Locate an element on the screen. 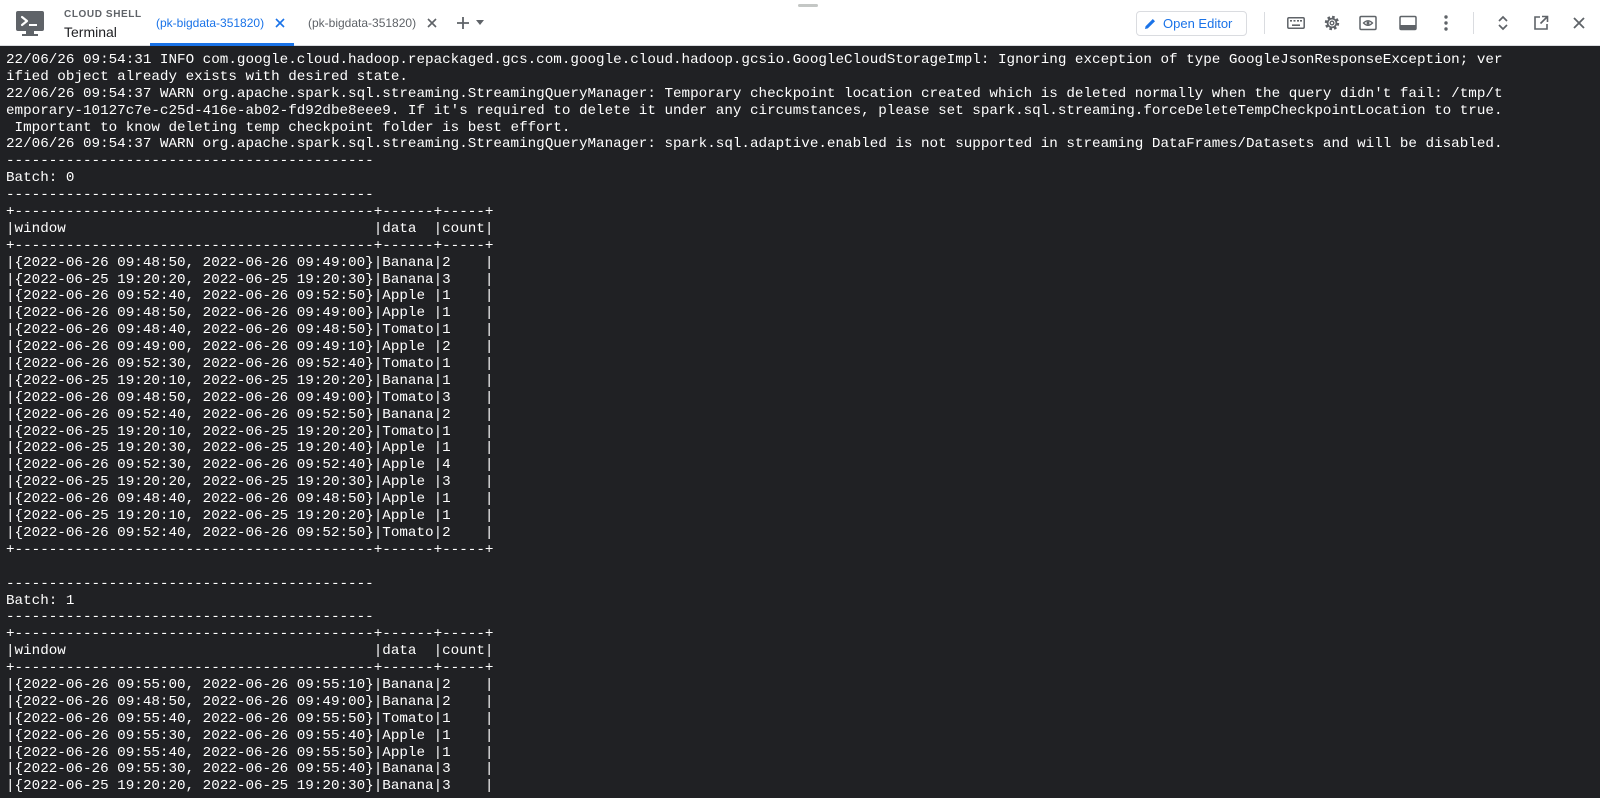  more-vert-icon is located at coordinates (1446, 23).